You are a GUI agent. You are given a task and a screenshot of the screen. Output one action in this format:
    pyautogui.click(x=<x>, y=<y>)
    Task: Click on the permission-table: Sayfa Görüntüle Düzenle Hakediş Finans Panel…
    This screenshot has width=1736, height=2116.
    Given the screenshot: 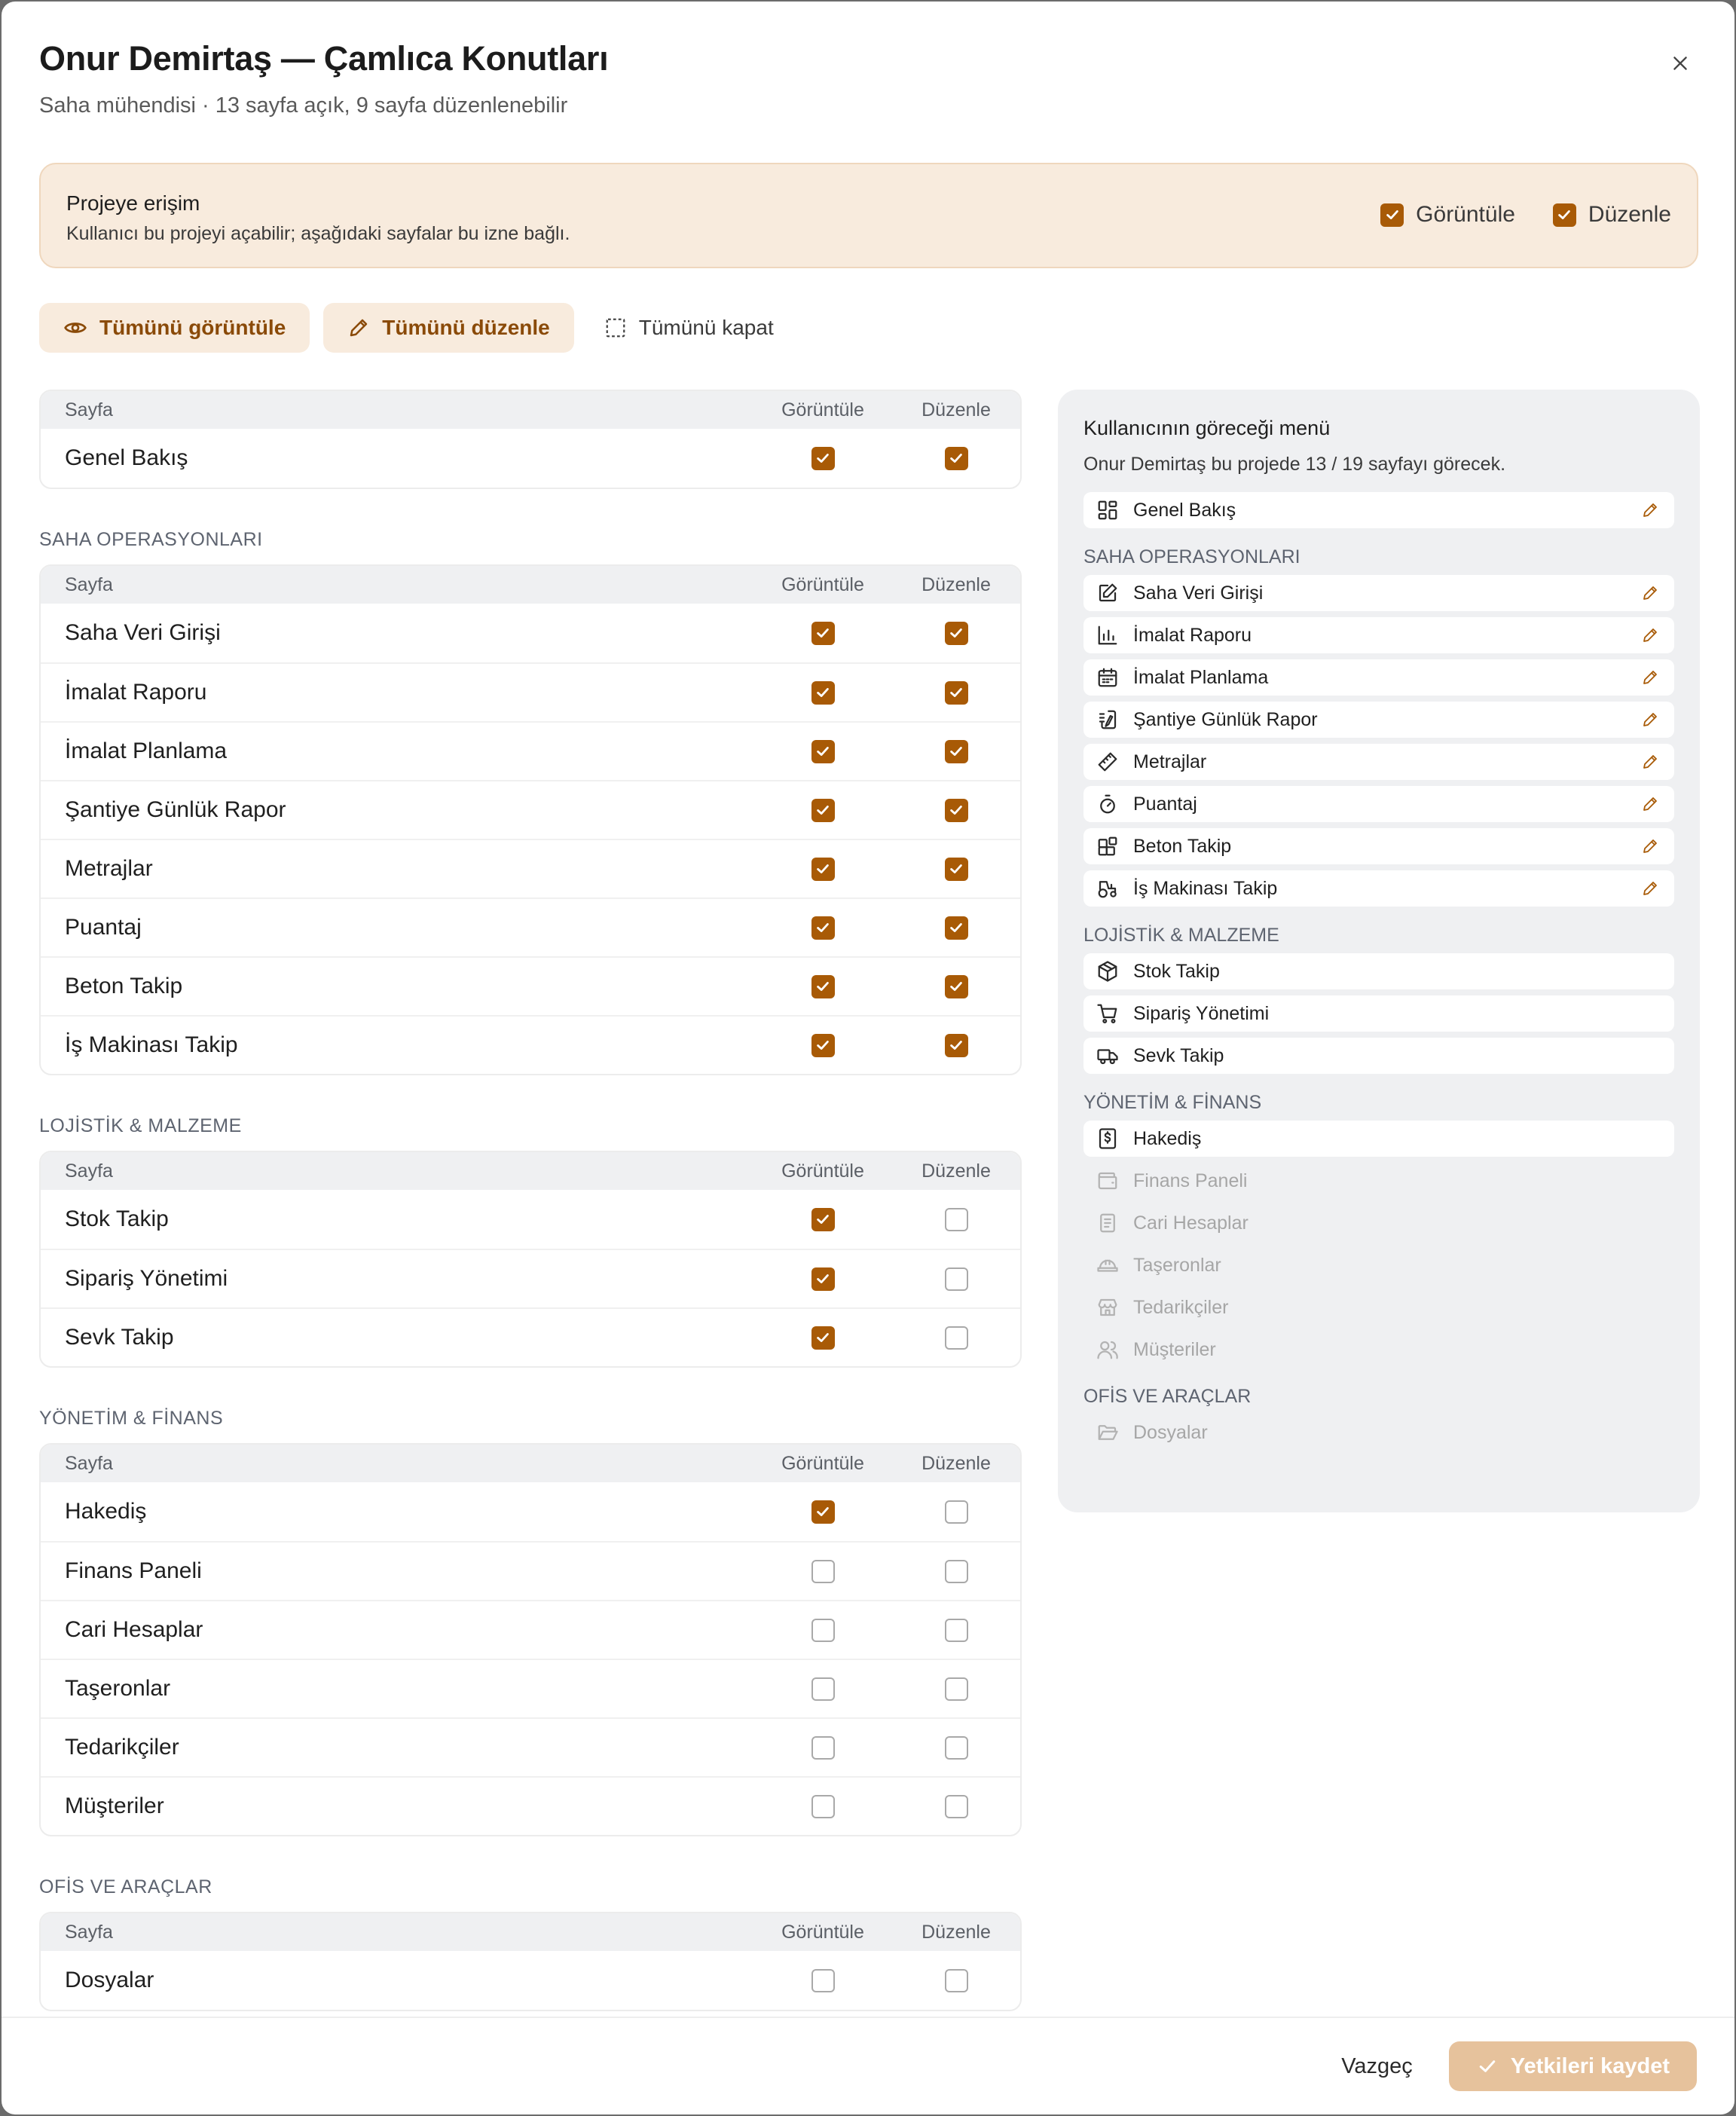 What is the action you would take?
    pyautogui.click(x=530, y=1640)
    